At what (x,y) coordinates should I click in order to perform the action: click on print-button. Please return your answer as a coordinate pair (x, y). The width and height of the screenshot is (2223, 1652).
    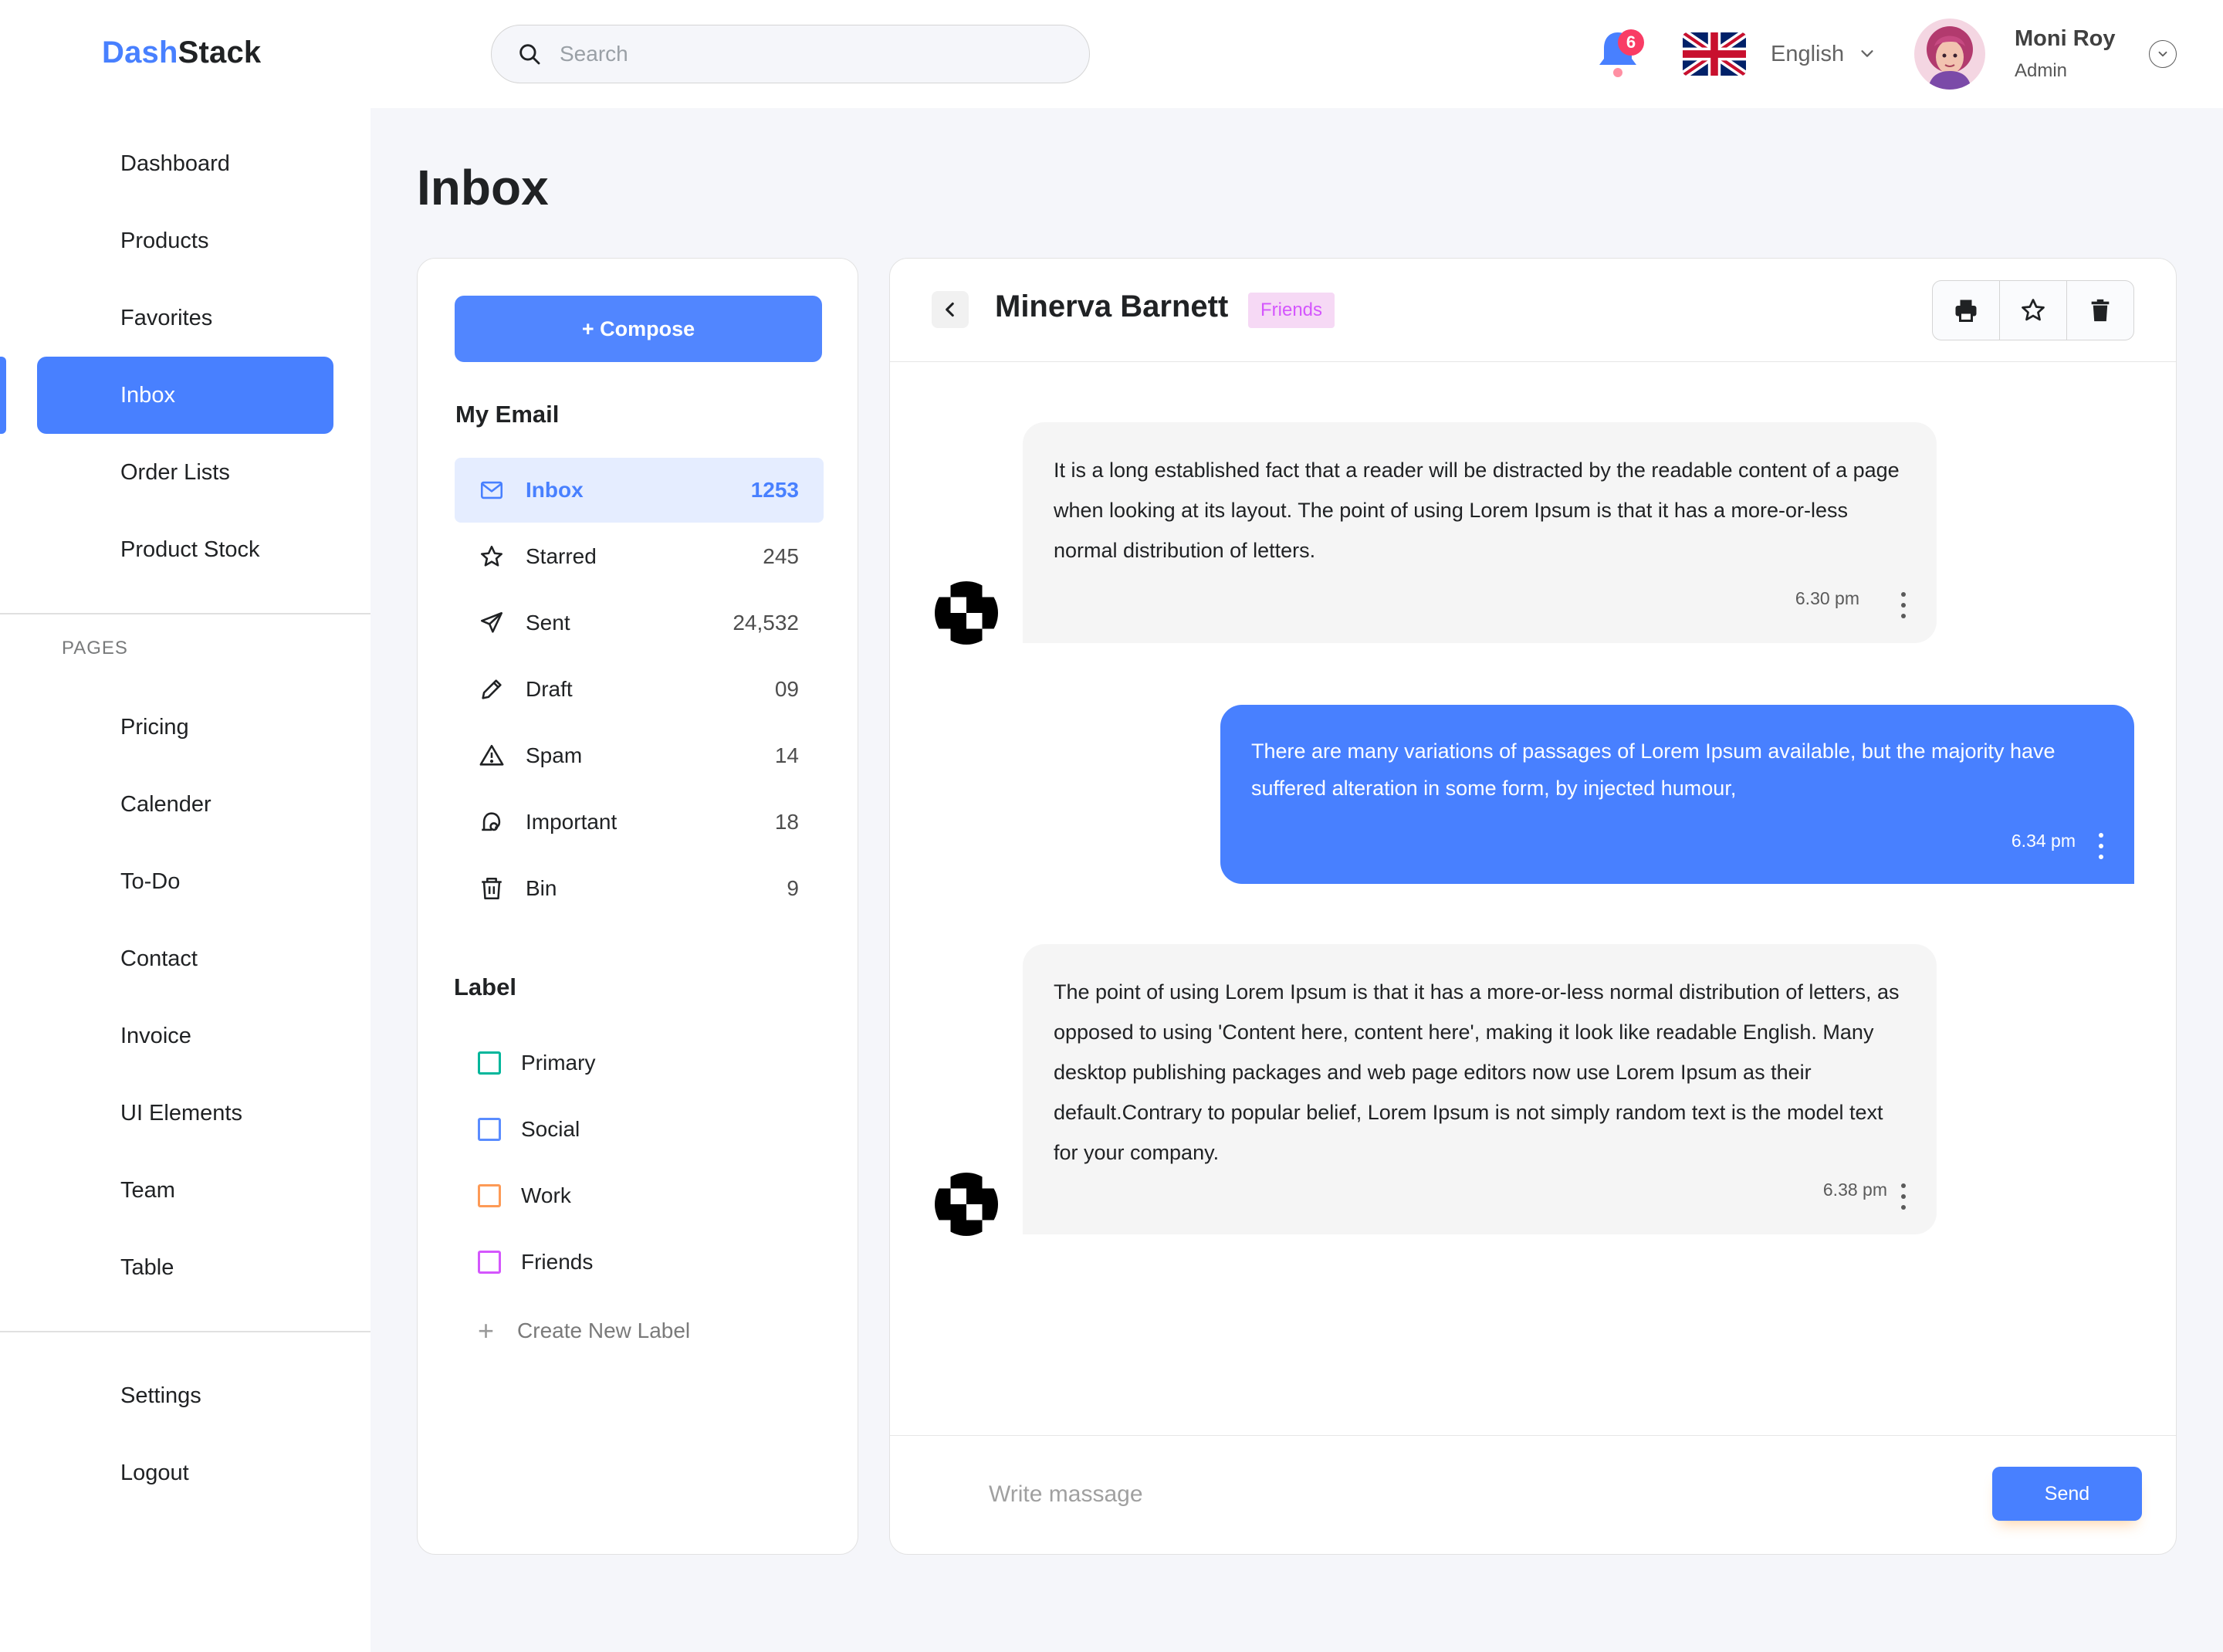
    Looking at the image, I should click on (1966, 310).